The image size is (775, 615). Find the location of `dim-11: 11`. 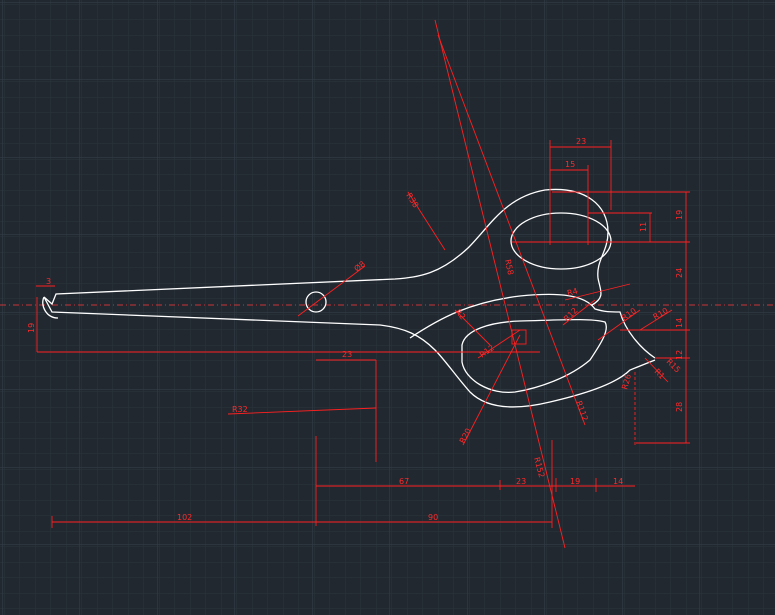

dim-11: 11 is located at coordinates (643, 227).